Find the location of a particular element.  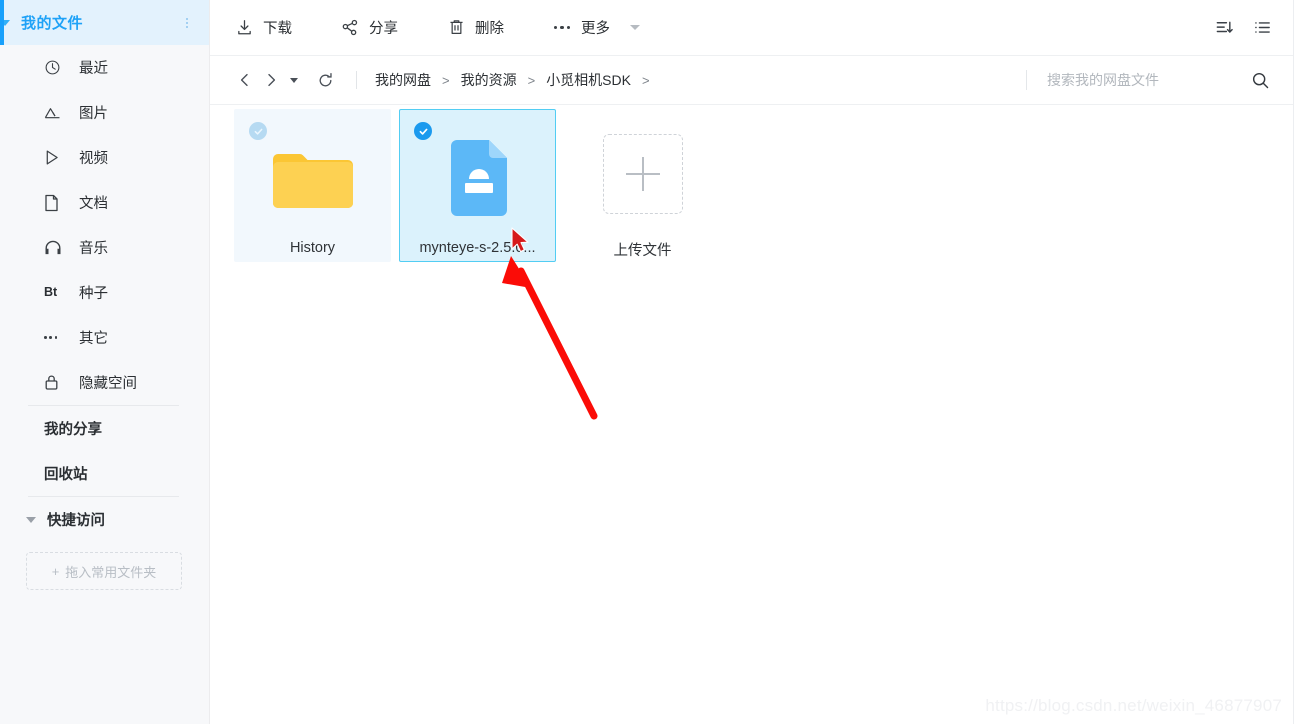

sidebar-item-label: 隐藏空间 is located at coordinates (108, 384).